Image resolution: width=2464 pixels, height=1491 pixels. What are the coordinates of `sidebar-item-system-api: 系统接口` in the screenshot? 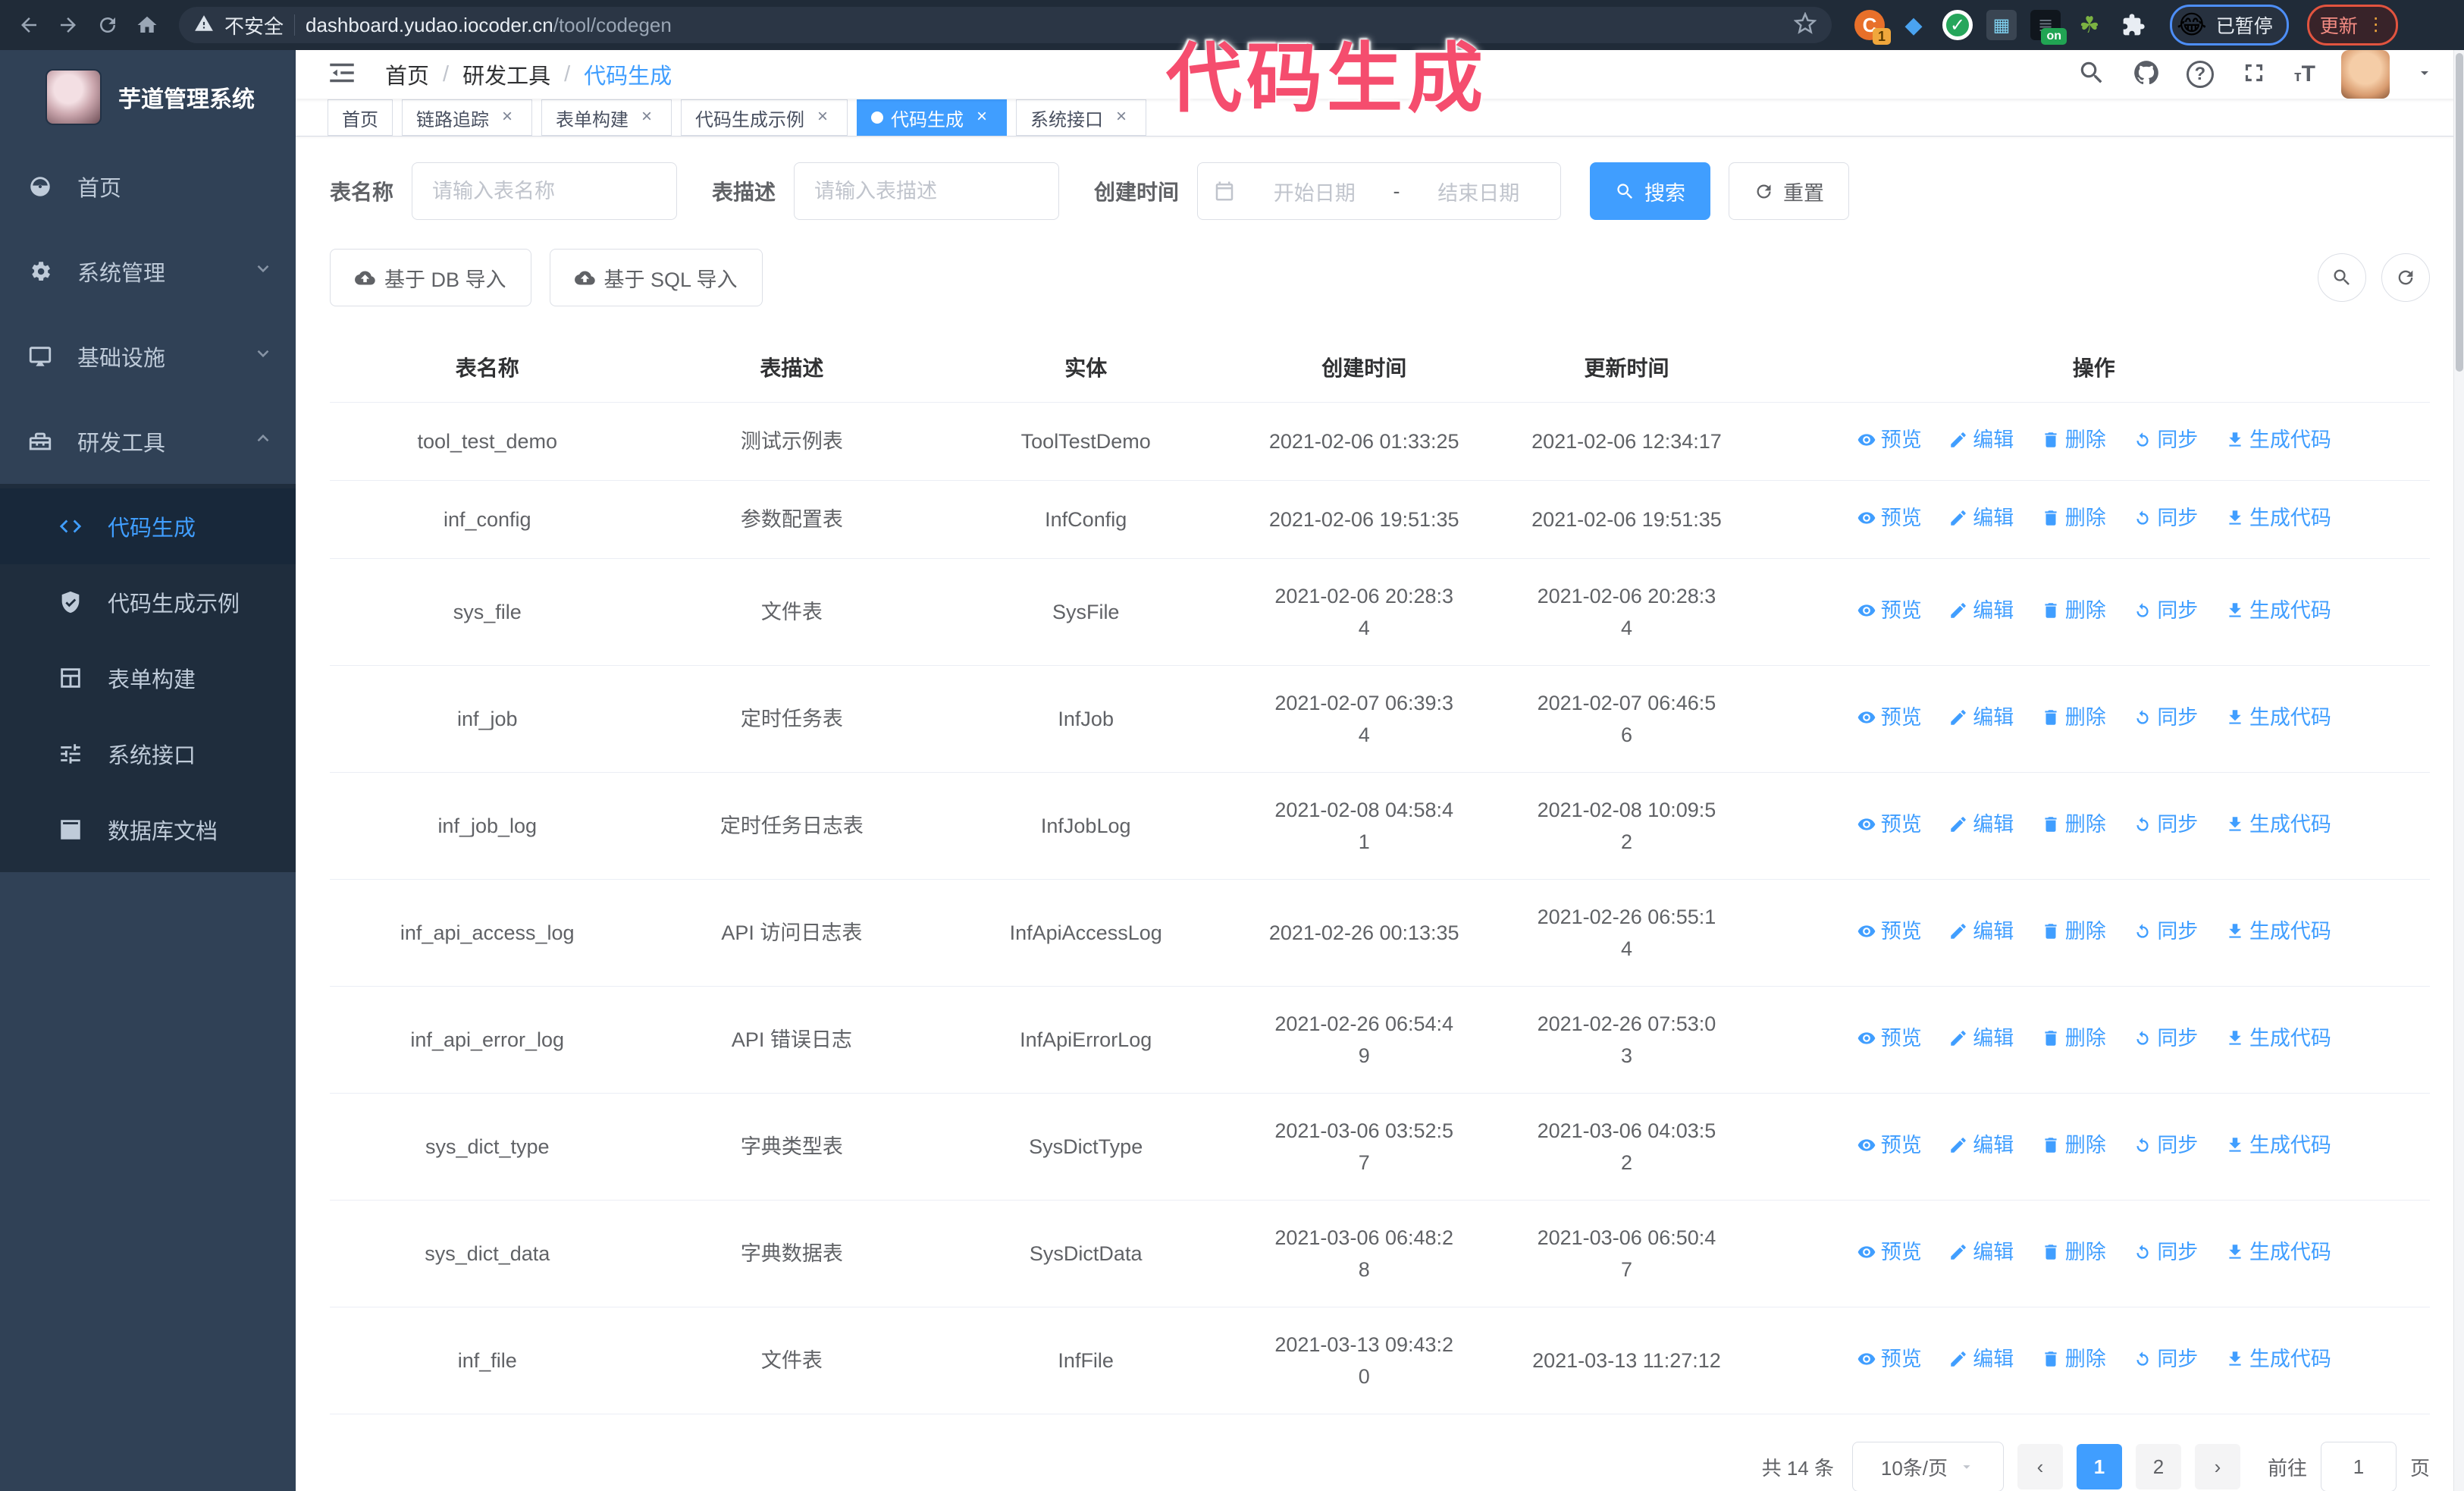 It's located at (148, 754).